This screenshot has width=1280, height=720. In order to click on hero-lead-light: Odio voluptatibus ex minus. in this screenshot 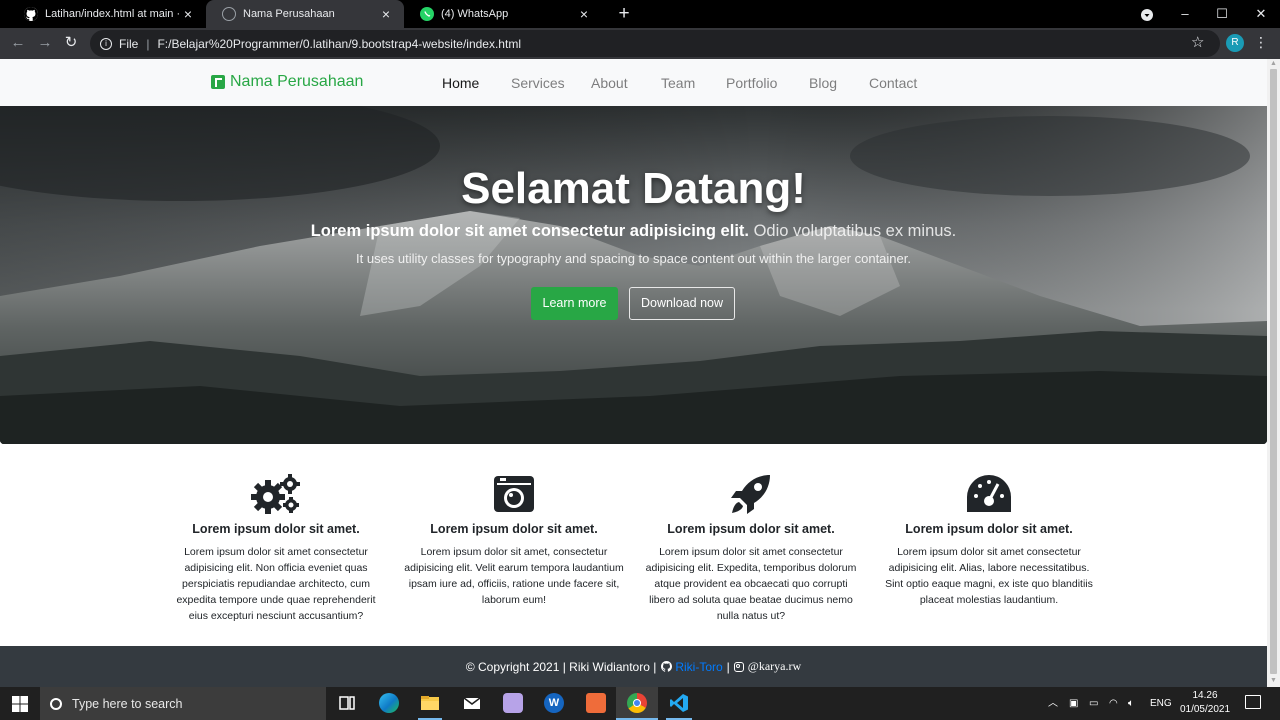, I will do `click(855, 231)`.